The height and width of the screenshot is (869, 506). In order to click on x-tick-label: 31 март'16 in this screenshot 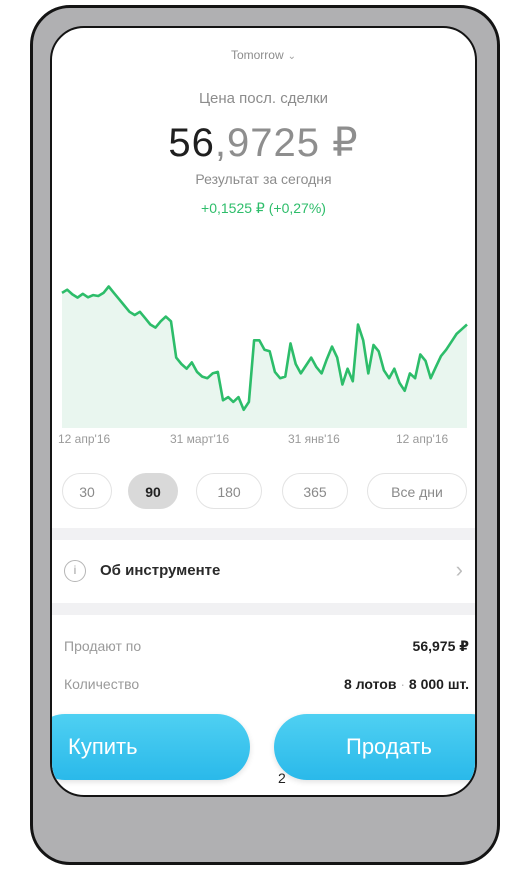, I will do `click(200, 439)`.